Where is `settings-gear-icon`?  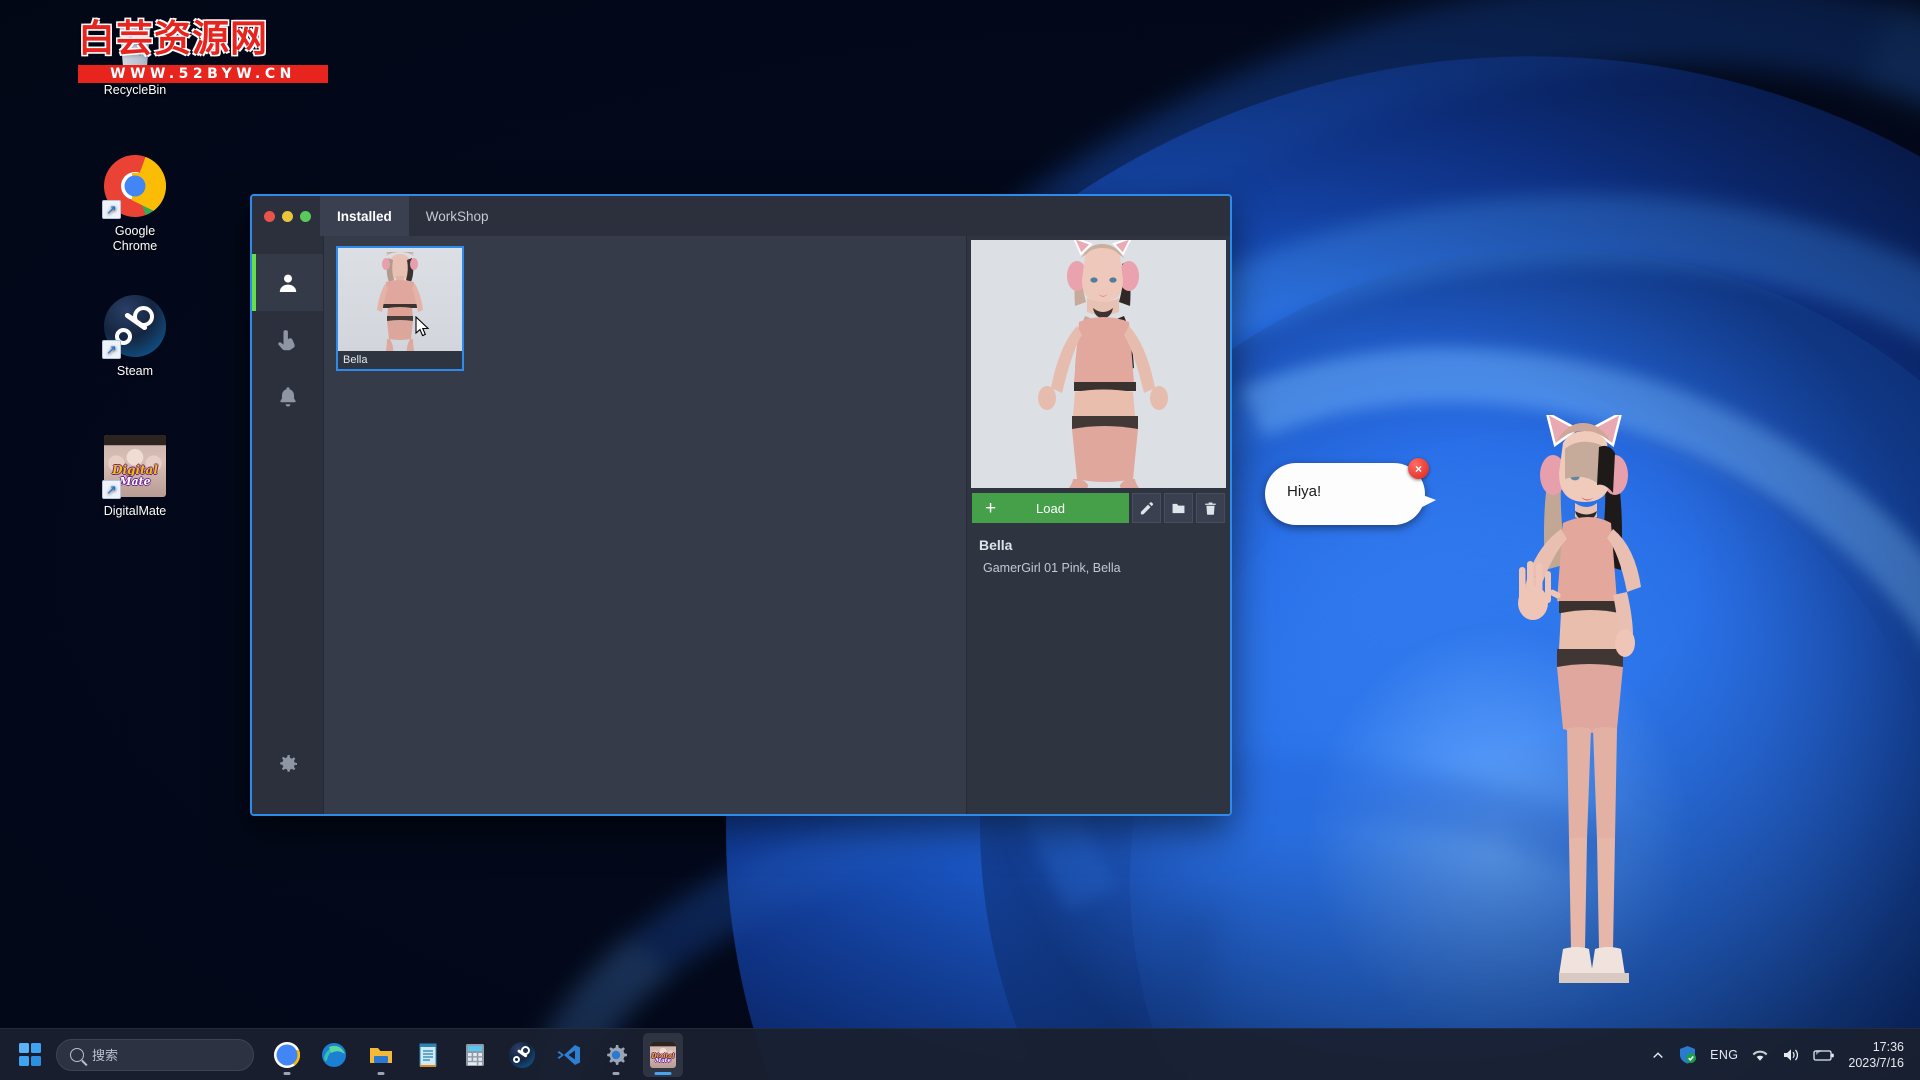 settings-gear-icon is located at coordinates (617, 1054).